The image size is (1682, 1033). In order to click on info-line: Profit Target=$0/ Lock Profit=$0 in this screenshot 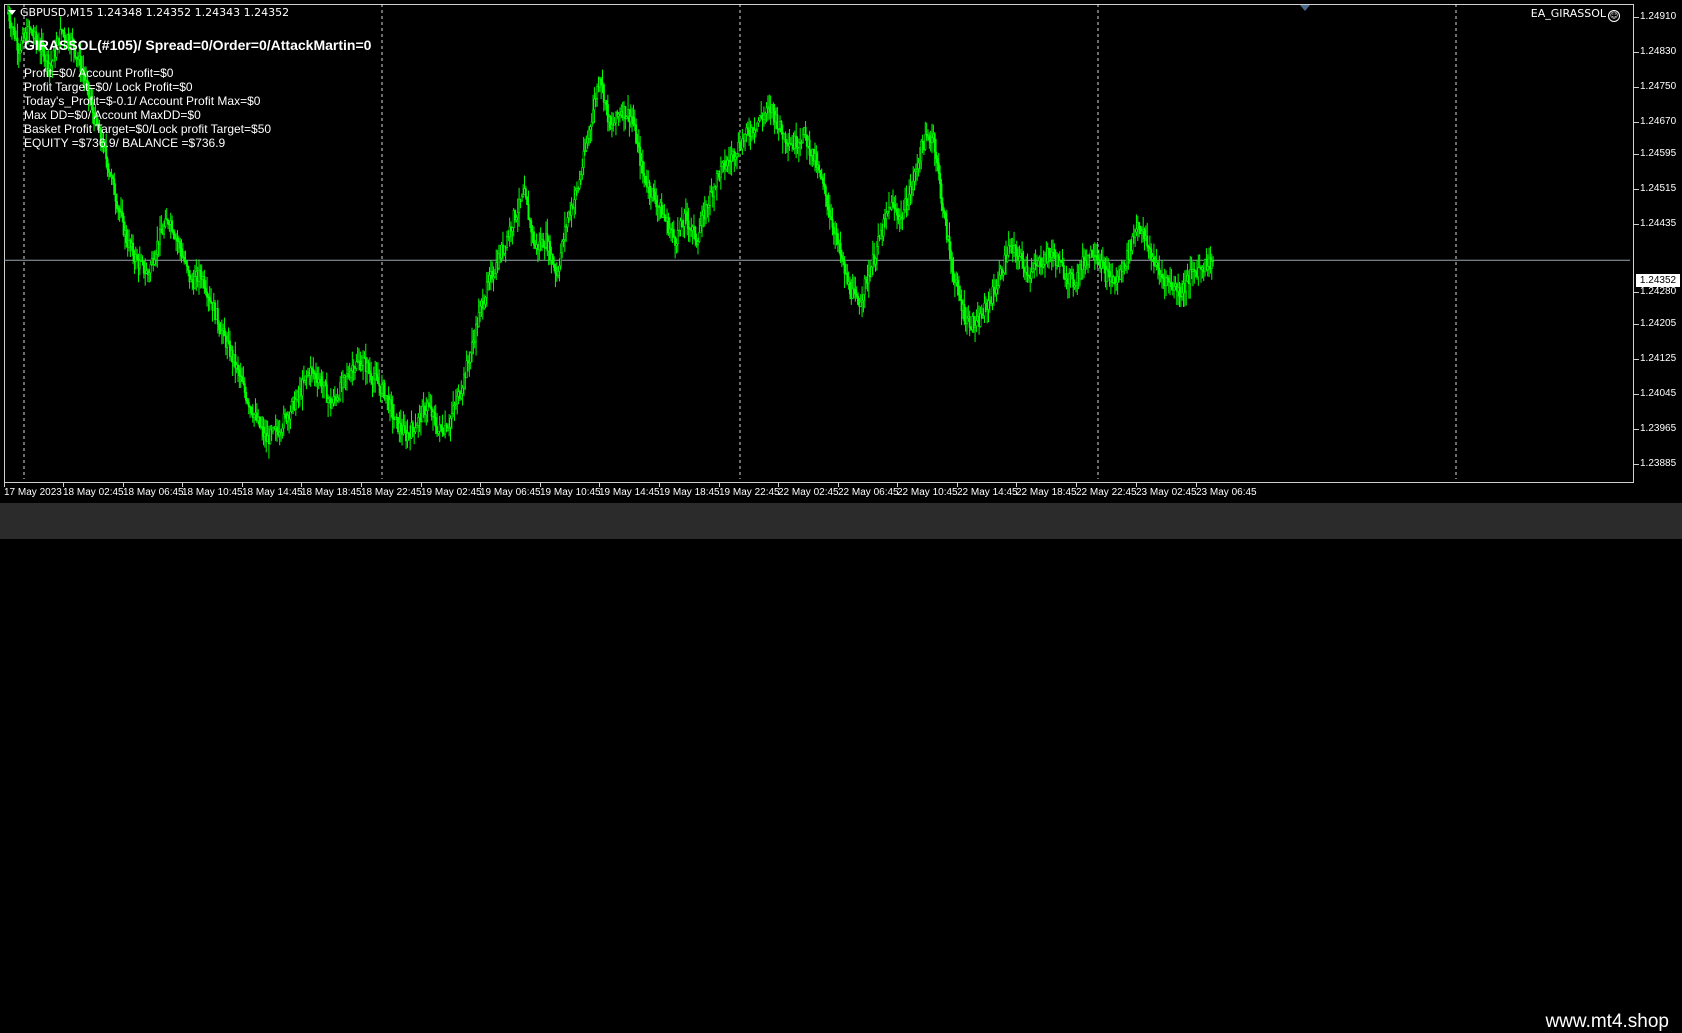, I will do `click(108, 87)`.